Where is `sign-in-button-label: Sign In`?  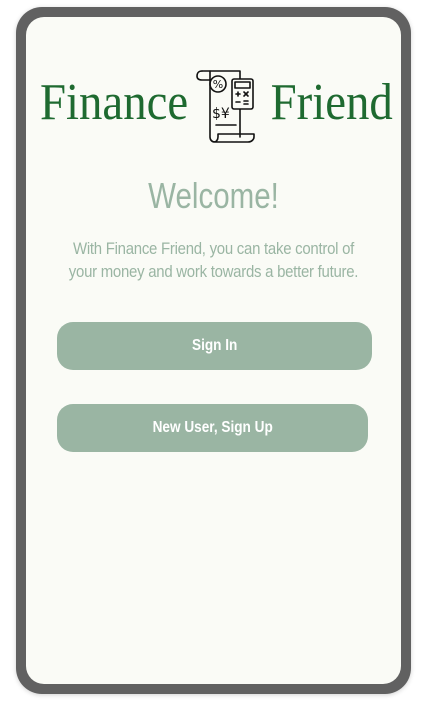
sign-in-button-label: Sign In is located at coordinates (214, 345).